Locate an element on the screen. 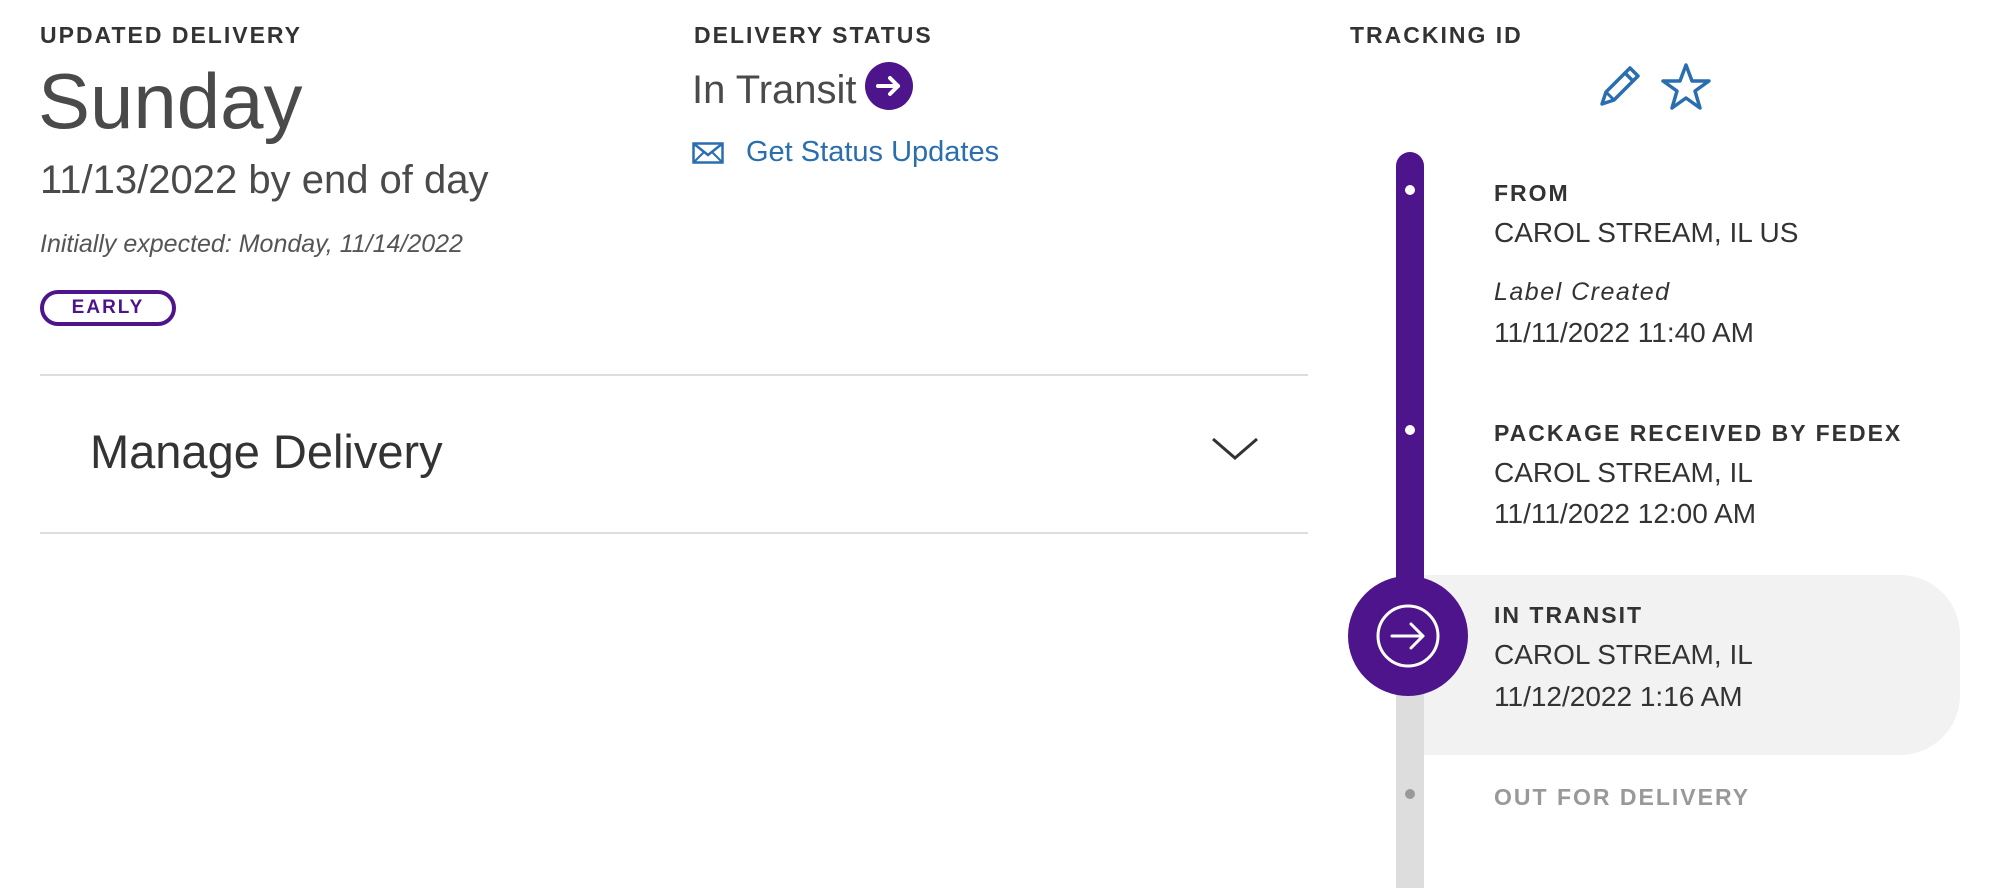 The image size is (2006, 888). event-datetime: 11/11/2022 12:00 AM is located at coordinates (1625, 513).